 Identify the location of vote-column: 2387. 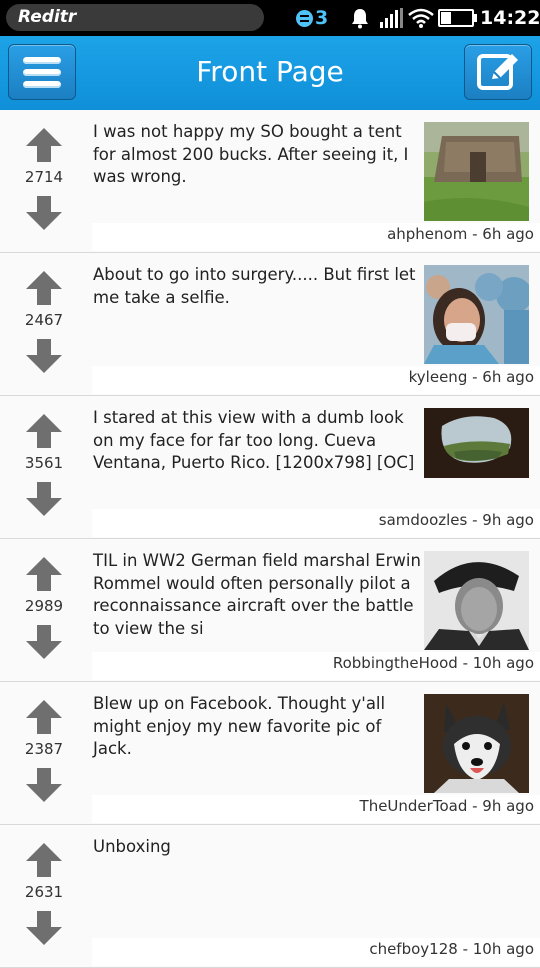
(44, 752).